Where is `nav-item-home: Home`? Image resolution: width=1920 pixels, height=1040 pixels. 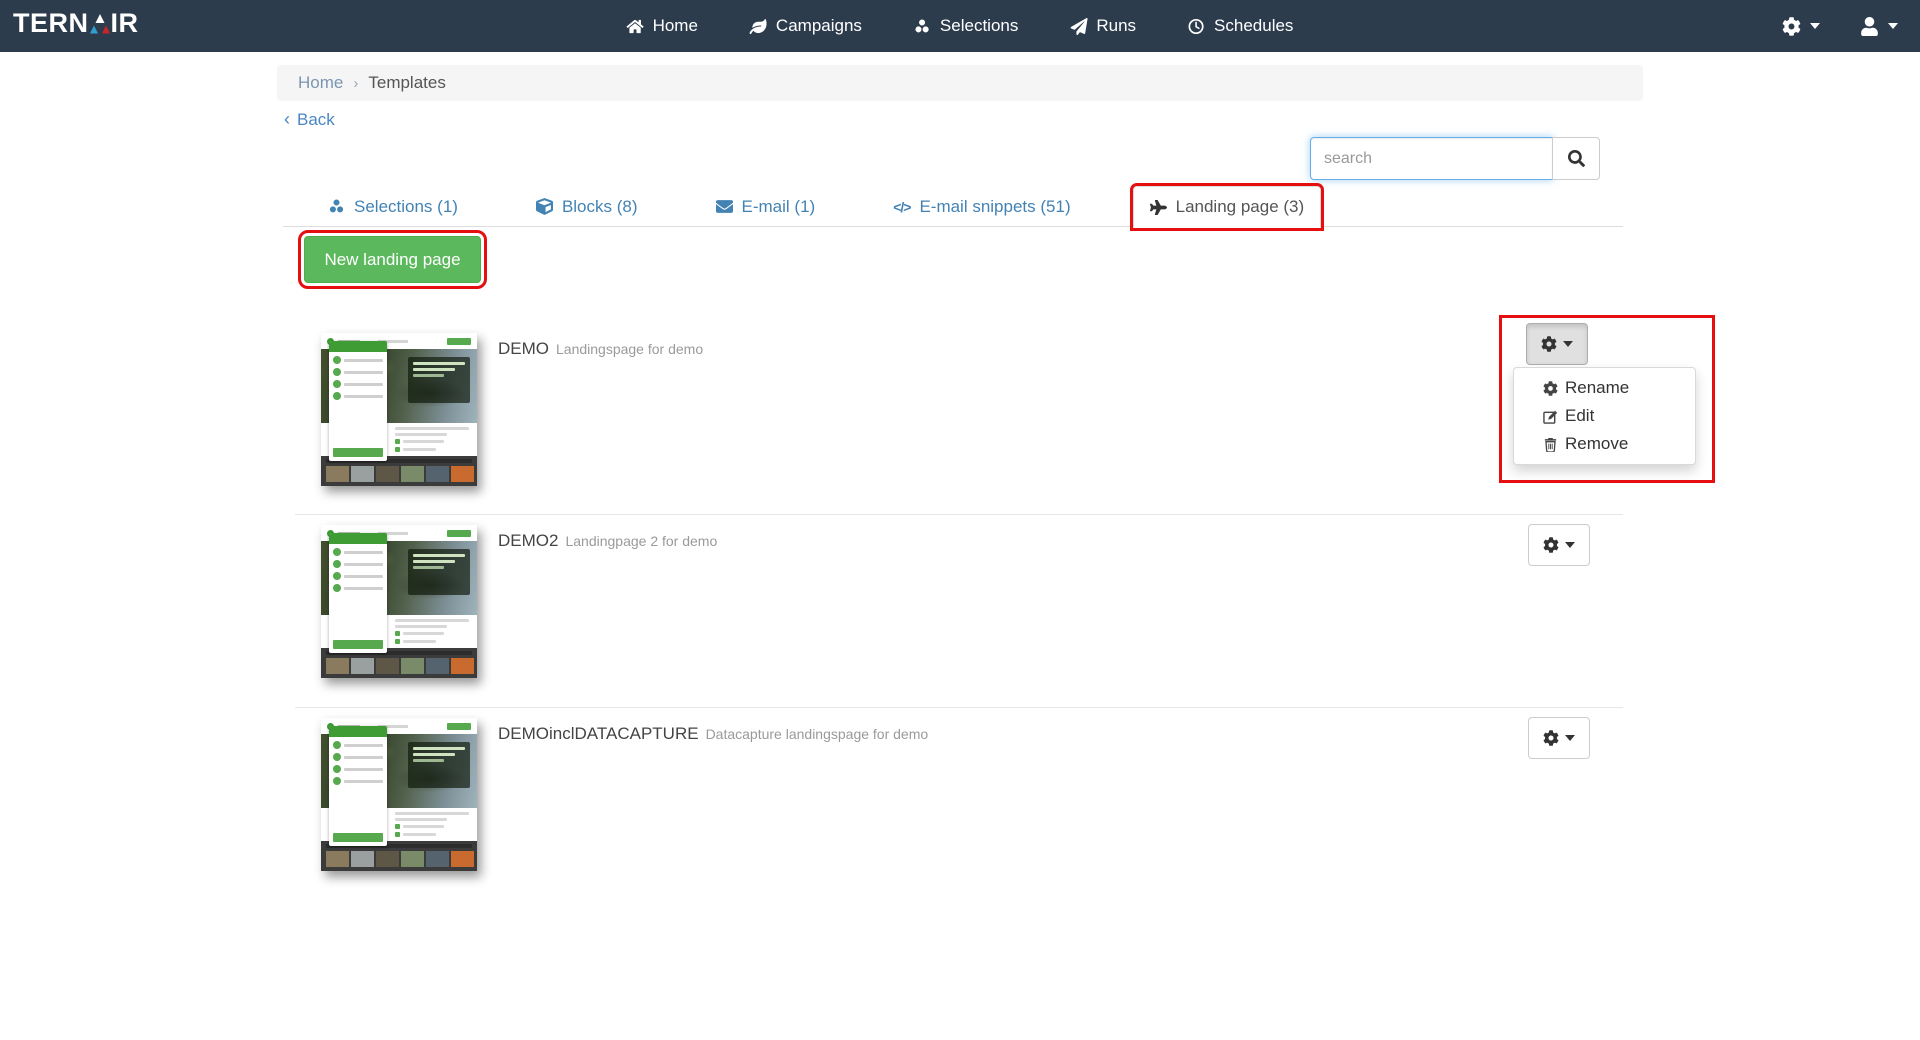 nav-item-home: Home is located at coordinates (662, 26).